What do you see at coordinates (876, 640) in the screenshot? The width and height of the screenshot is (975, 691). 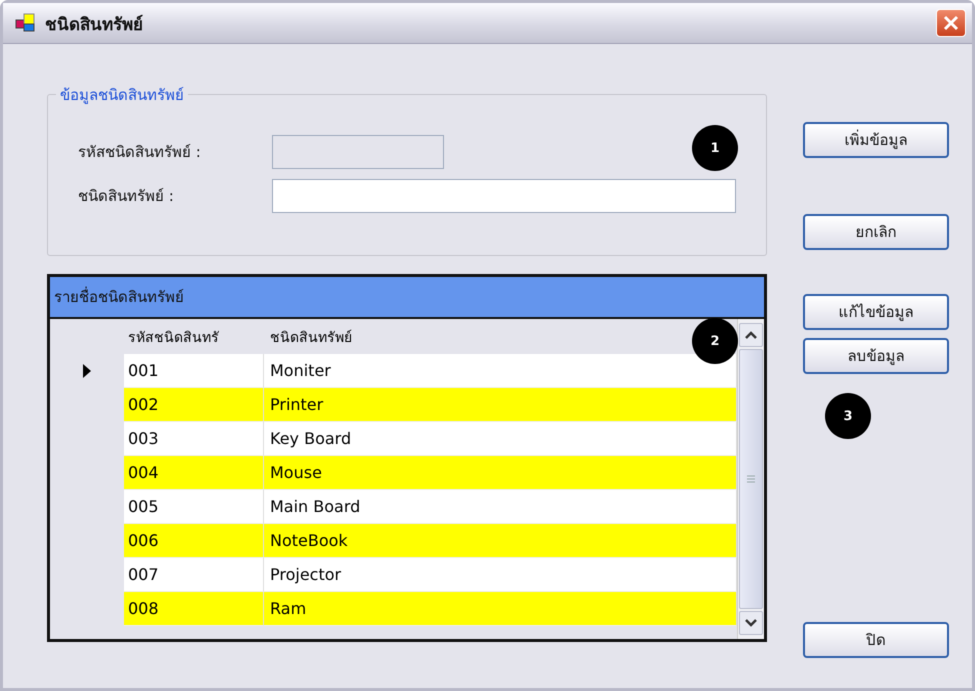 I see `close-button: ปิด` at bounding box center [876, 640].